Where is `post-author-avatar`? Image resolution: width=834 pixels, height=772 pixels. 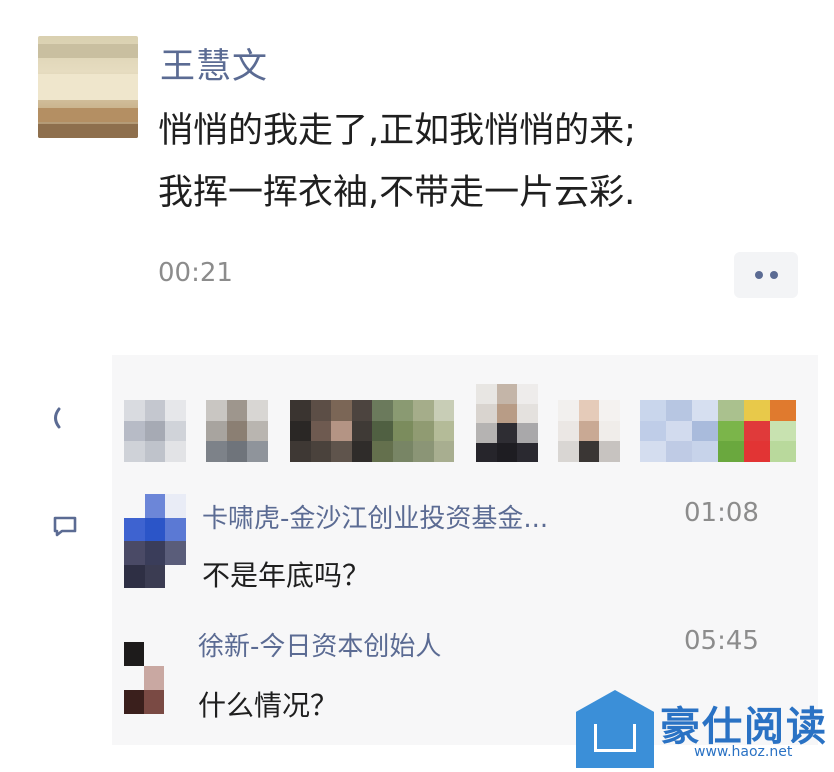 post-author-avatar is located at coordinates (88, 87).